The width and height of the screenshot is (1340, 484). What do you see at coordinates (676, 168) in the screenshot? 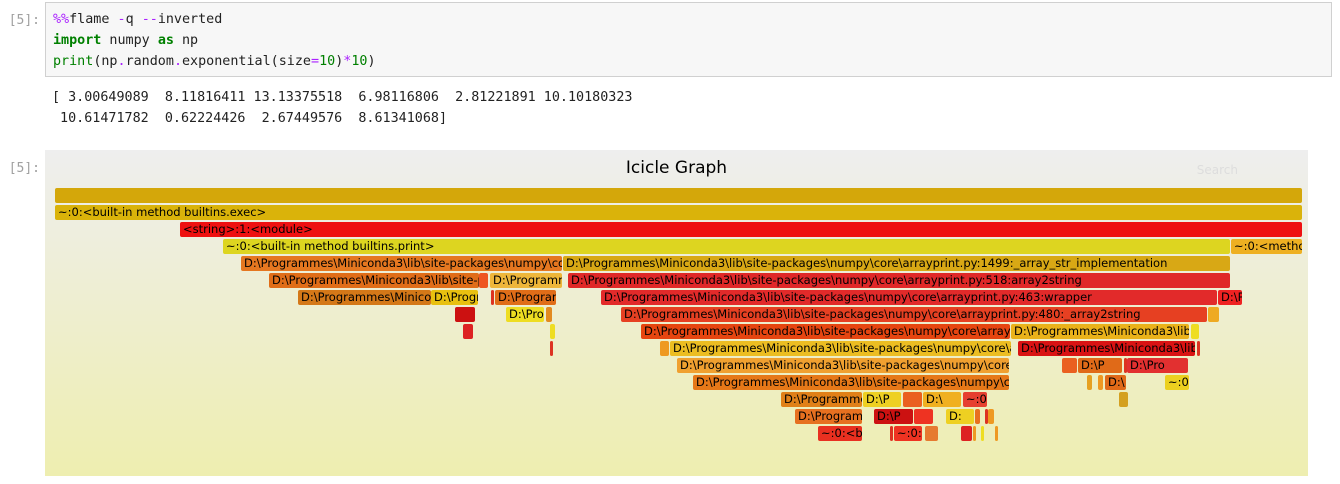
I see `graph-title: Icicle Graph` at bounding box center [676, 168].